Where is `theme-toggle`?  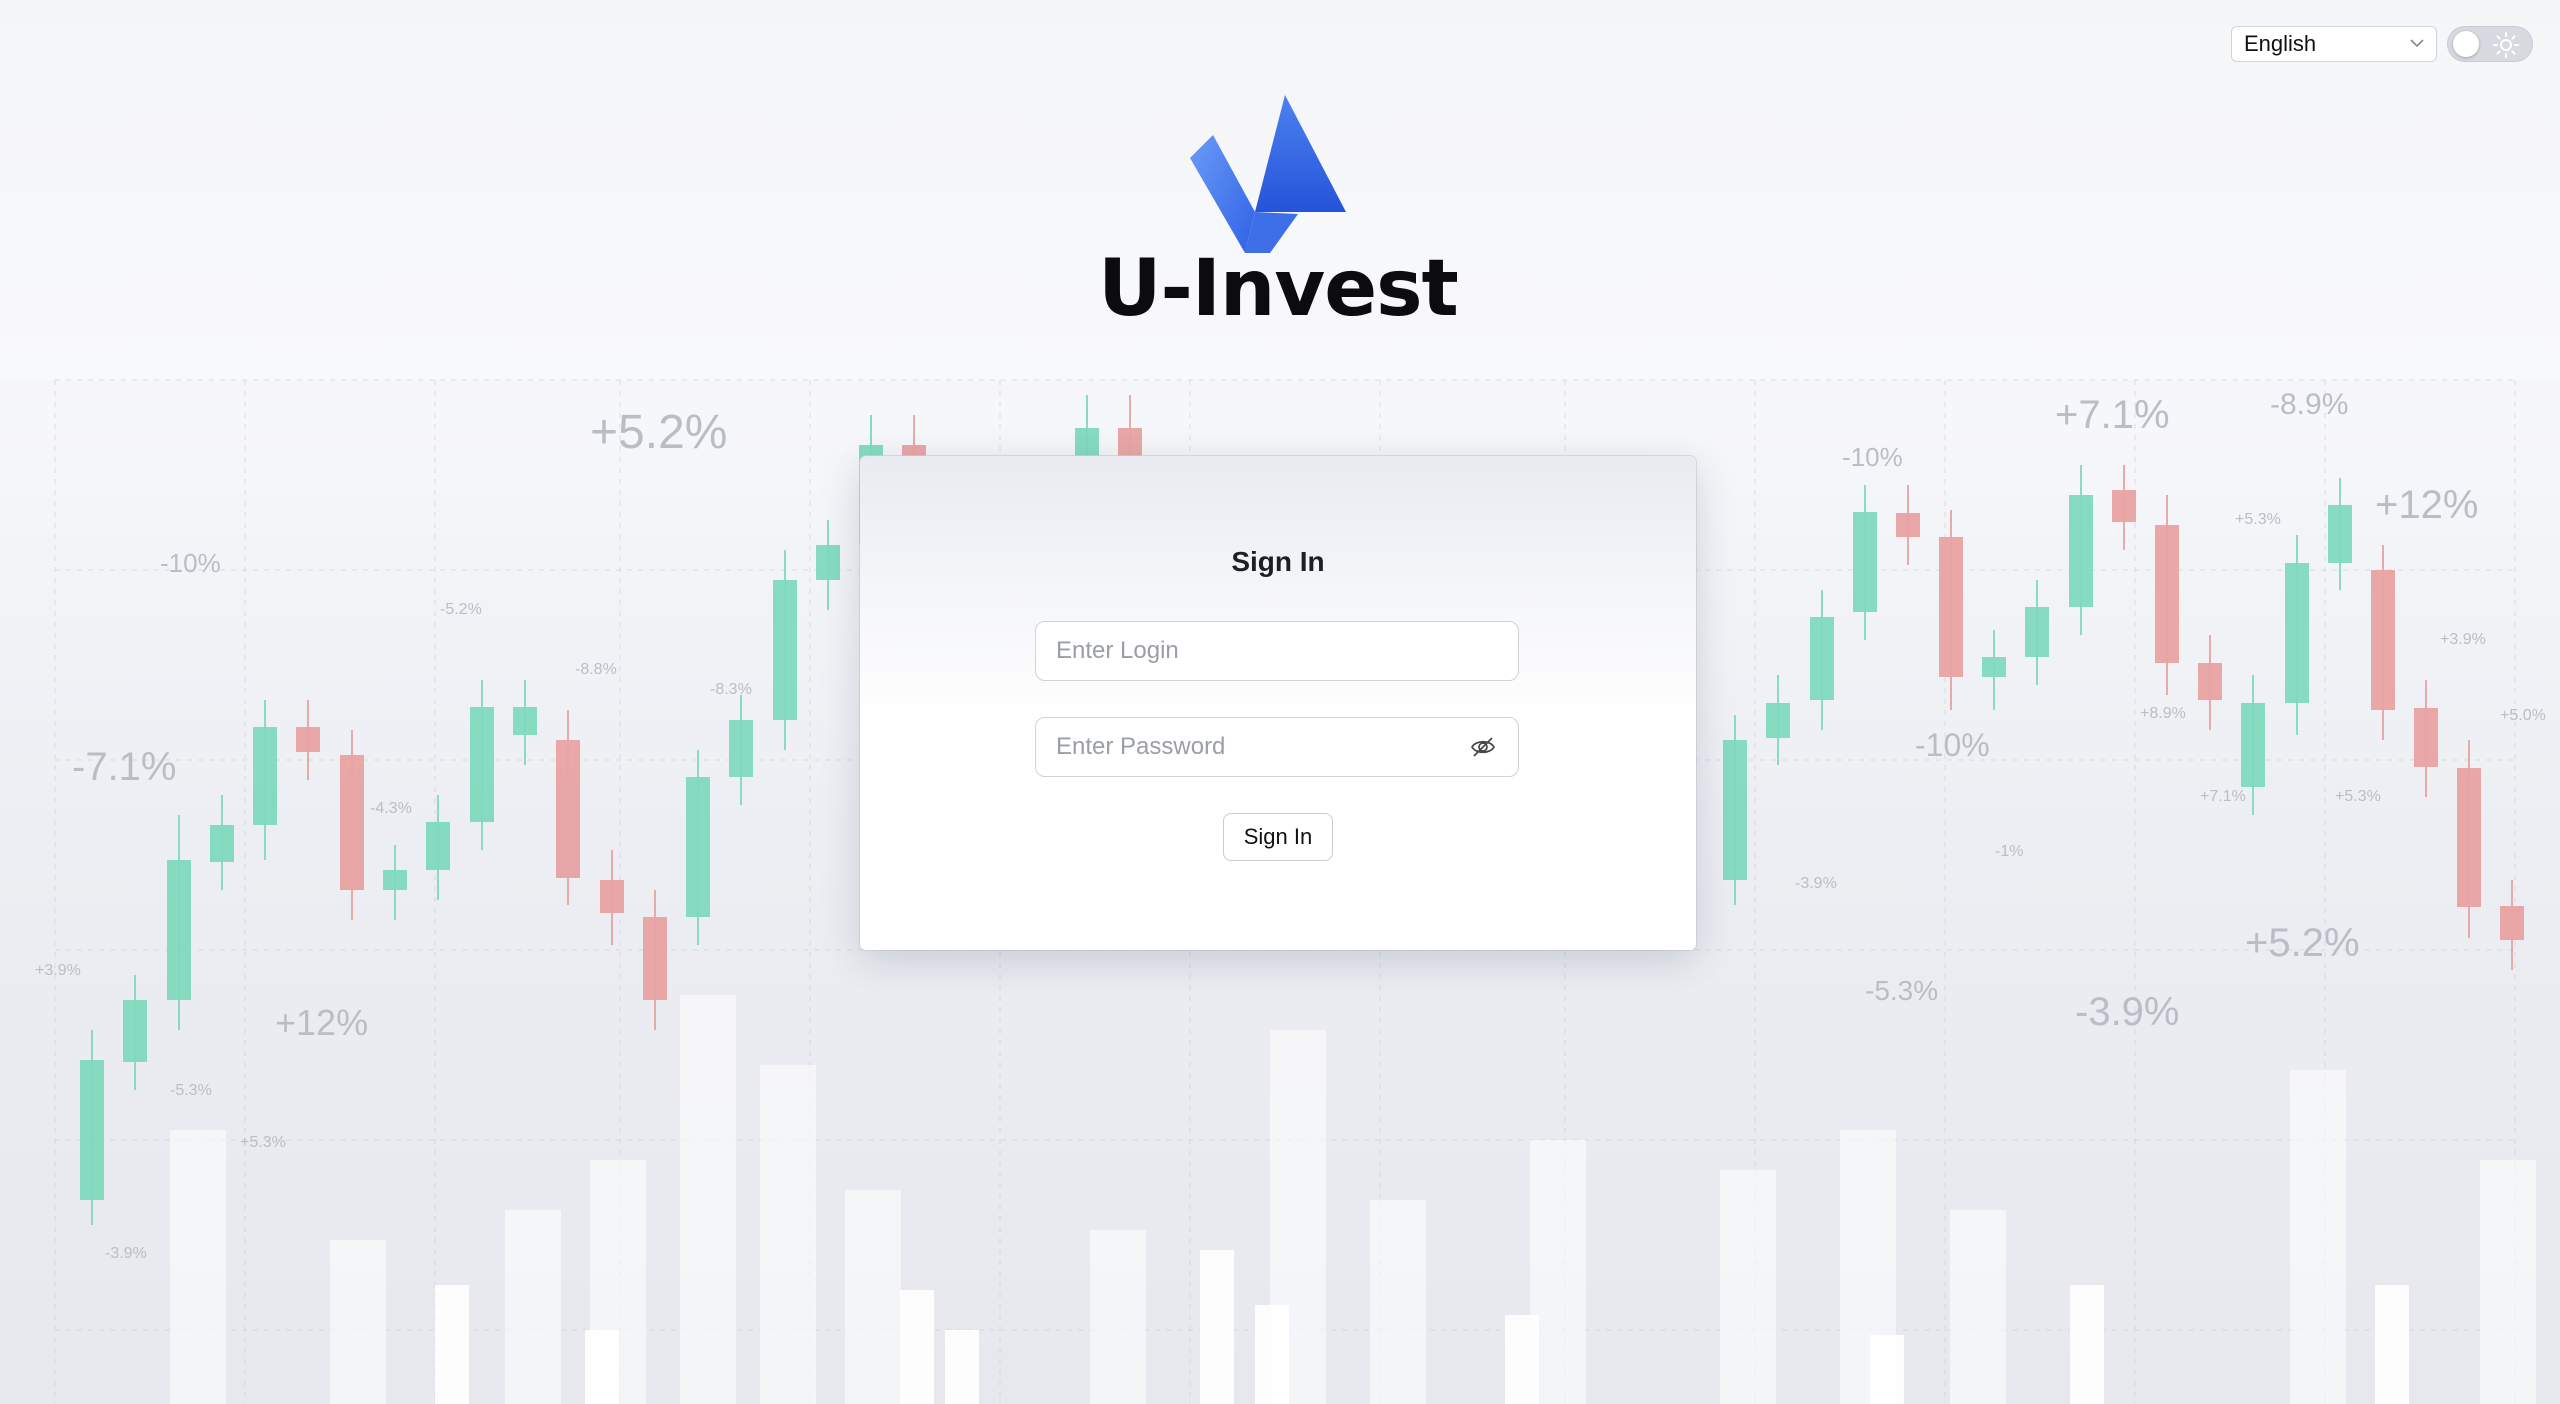
theme-toggle is located at coordinates (2490, 44).